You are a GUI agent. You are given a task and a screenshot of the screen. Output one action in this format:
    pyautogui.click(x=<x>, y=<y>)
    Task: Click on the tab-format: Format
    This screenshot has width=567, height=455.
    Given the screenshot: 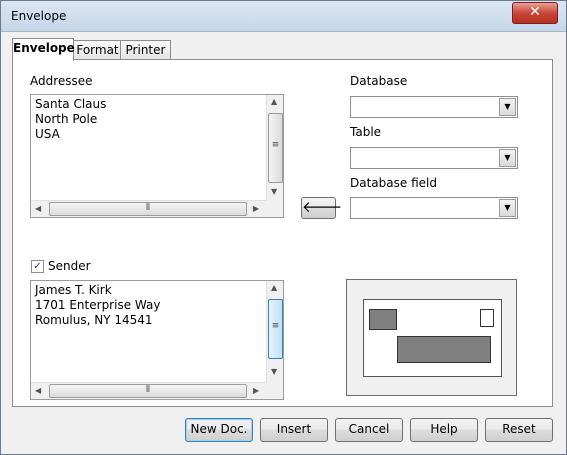 What is the action you would take?
    pyautogui.click(x=97, y=50)
    